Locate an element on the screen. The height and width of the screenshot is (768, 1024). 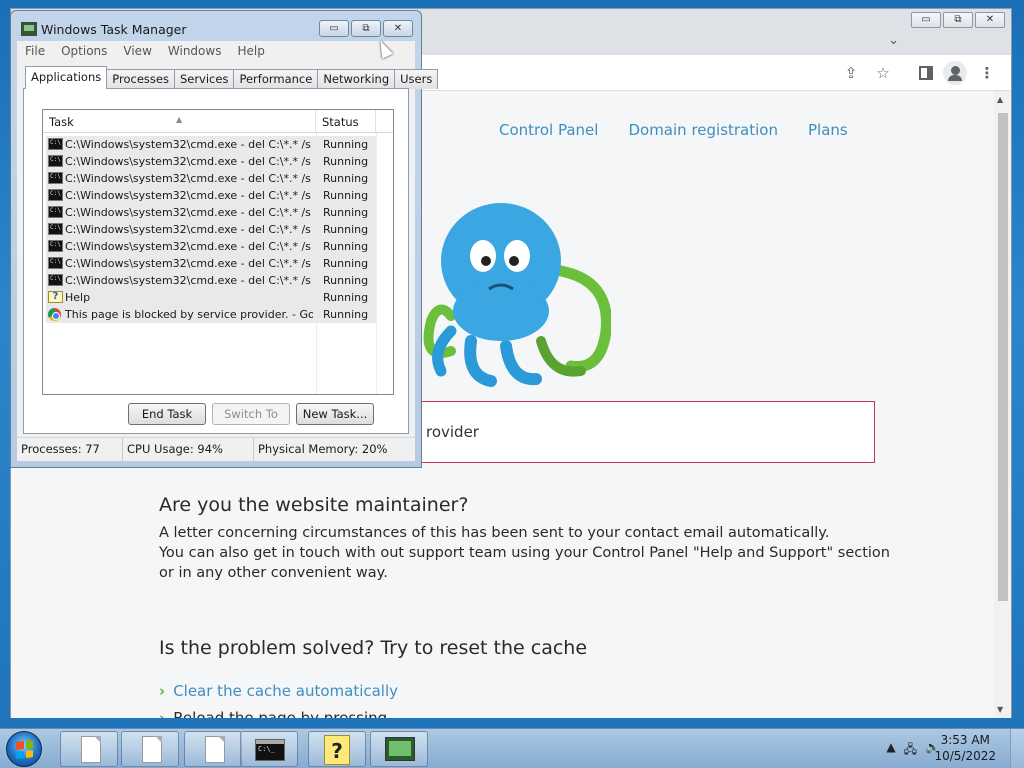
clear-cache-item: › Clear the cache automatically is located at coordinates (278, 691).